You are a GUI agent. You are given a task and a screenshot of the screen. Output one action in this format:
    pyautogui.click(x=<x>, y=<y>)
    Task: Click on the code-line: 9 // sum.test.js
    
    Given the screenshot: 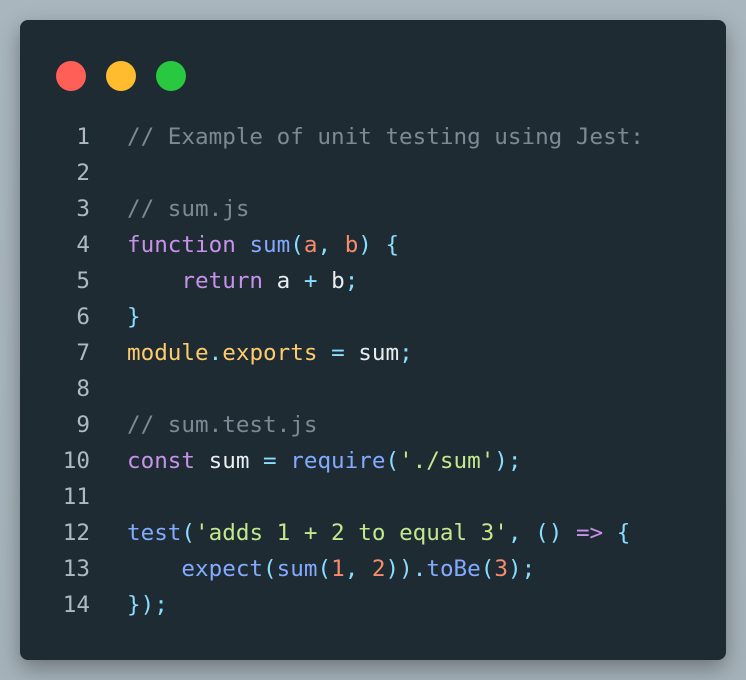 What is the action you would take?
    pyautogui.click(x=373, y=425)
    